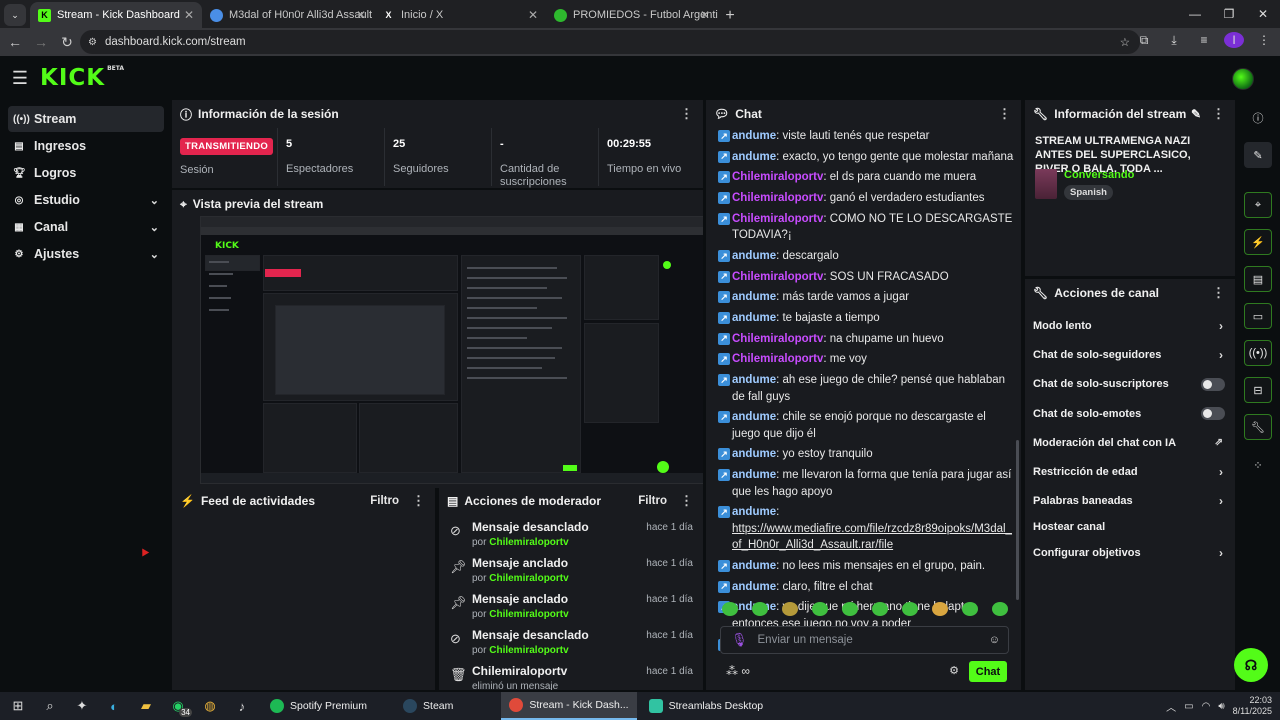  I want to click on taskbar-app-steam: Steam, so click(428, 706).